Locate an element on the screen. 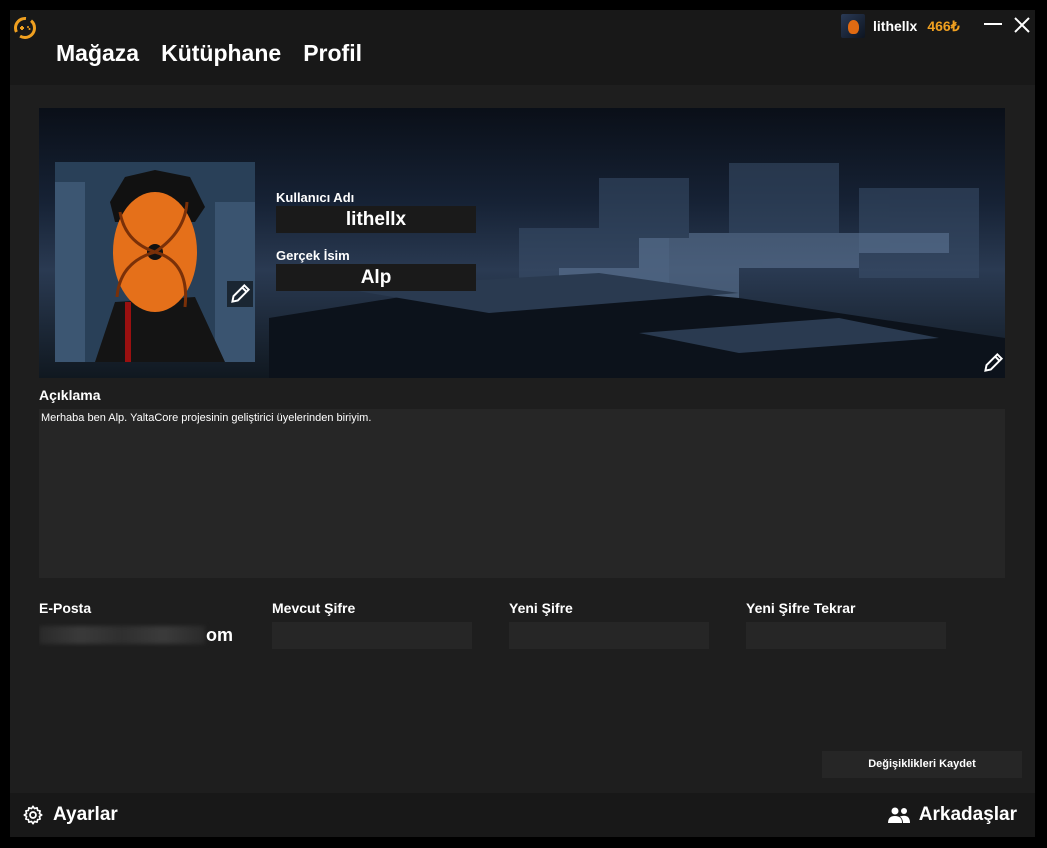 The image size is (1047, 848). settings-button: Ayarlar is located at coordinates (70, 815).